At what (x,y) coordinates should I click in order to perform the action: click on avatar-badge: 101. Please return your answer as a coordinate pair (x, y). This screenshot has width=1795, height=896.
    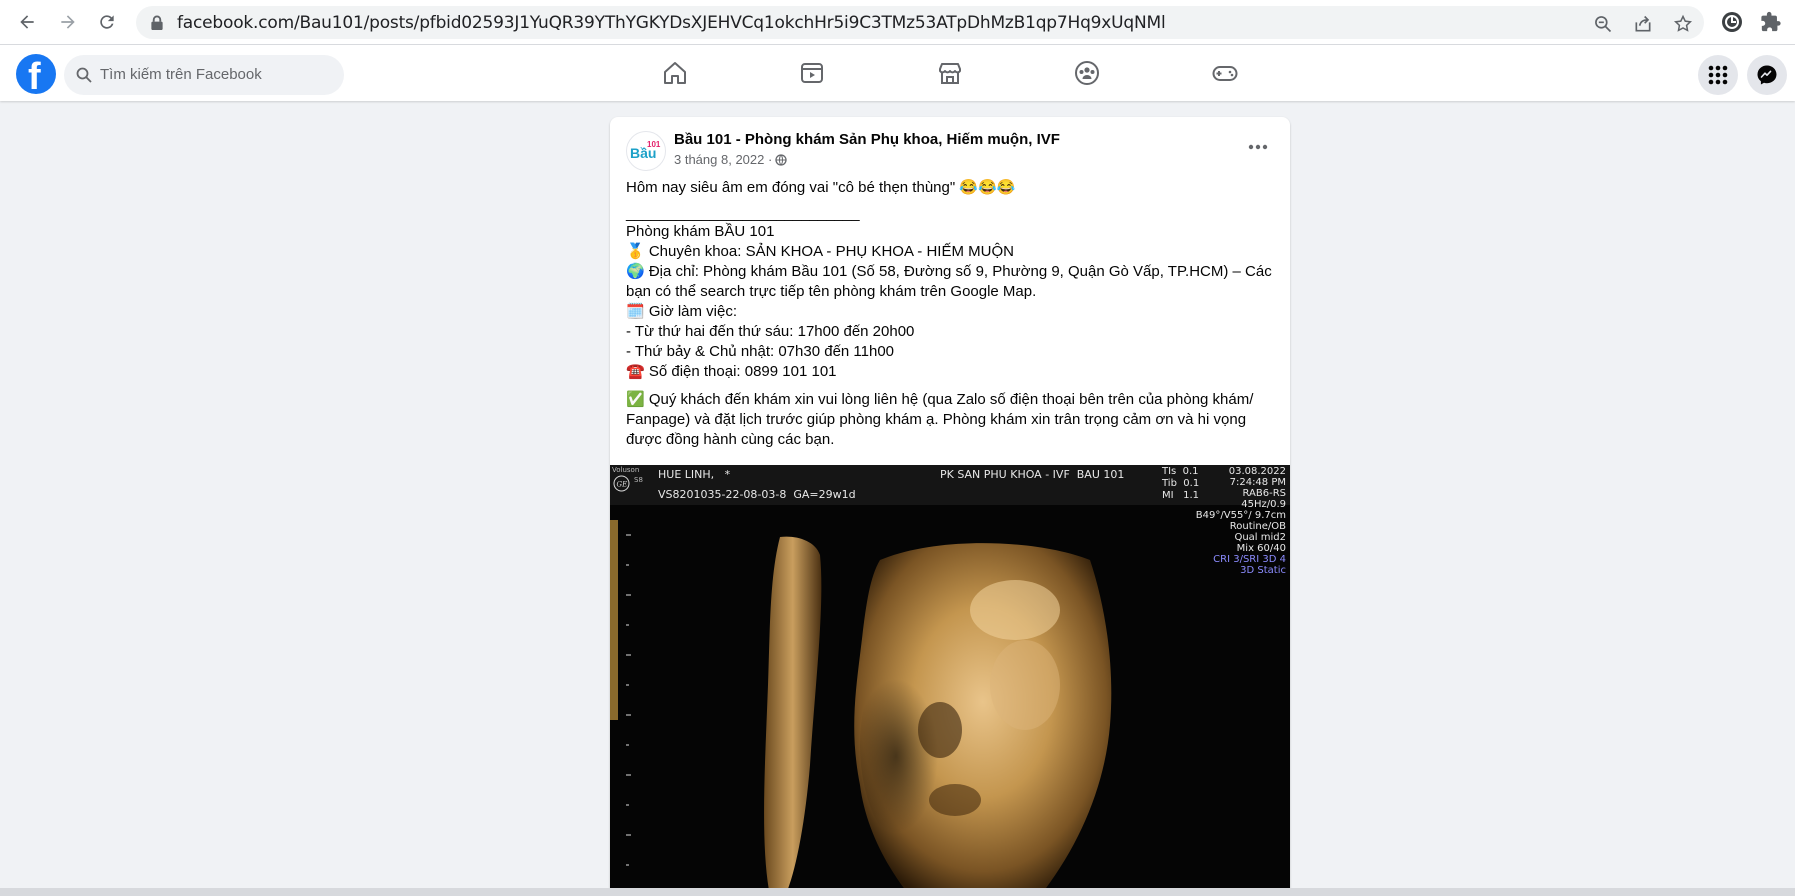
    Looking at the image, I should click on (654, 144).